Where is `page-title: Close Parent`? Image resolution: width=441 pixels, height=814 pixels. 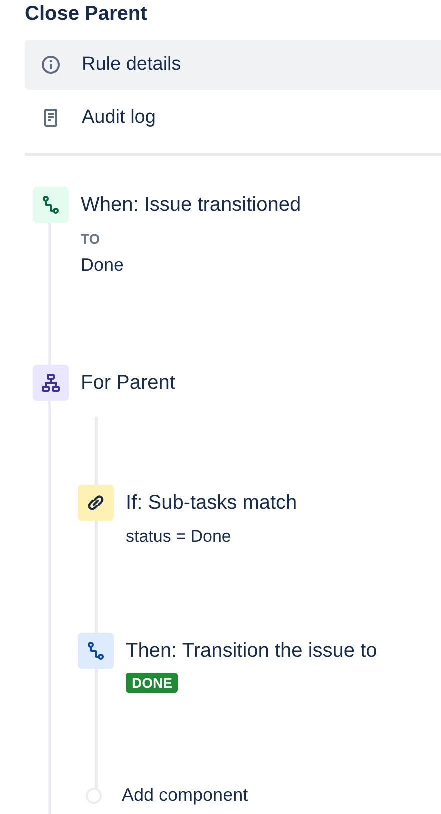 page-title: Close Parent is located at coordinates (86, 14).